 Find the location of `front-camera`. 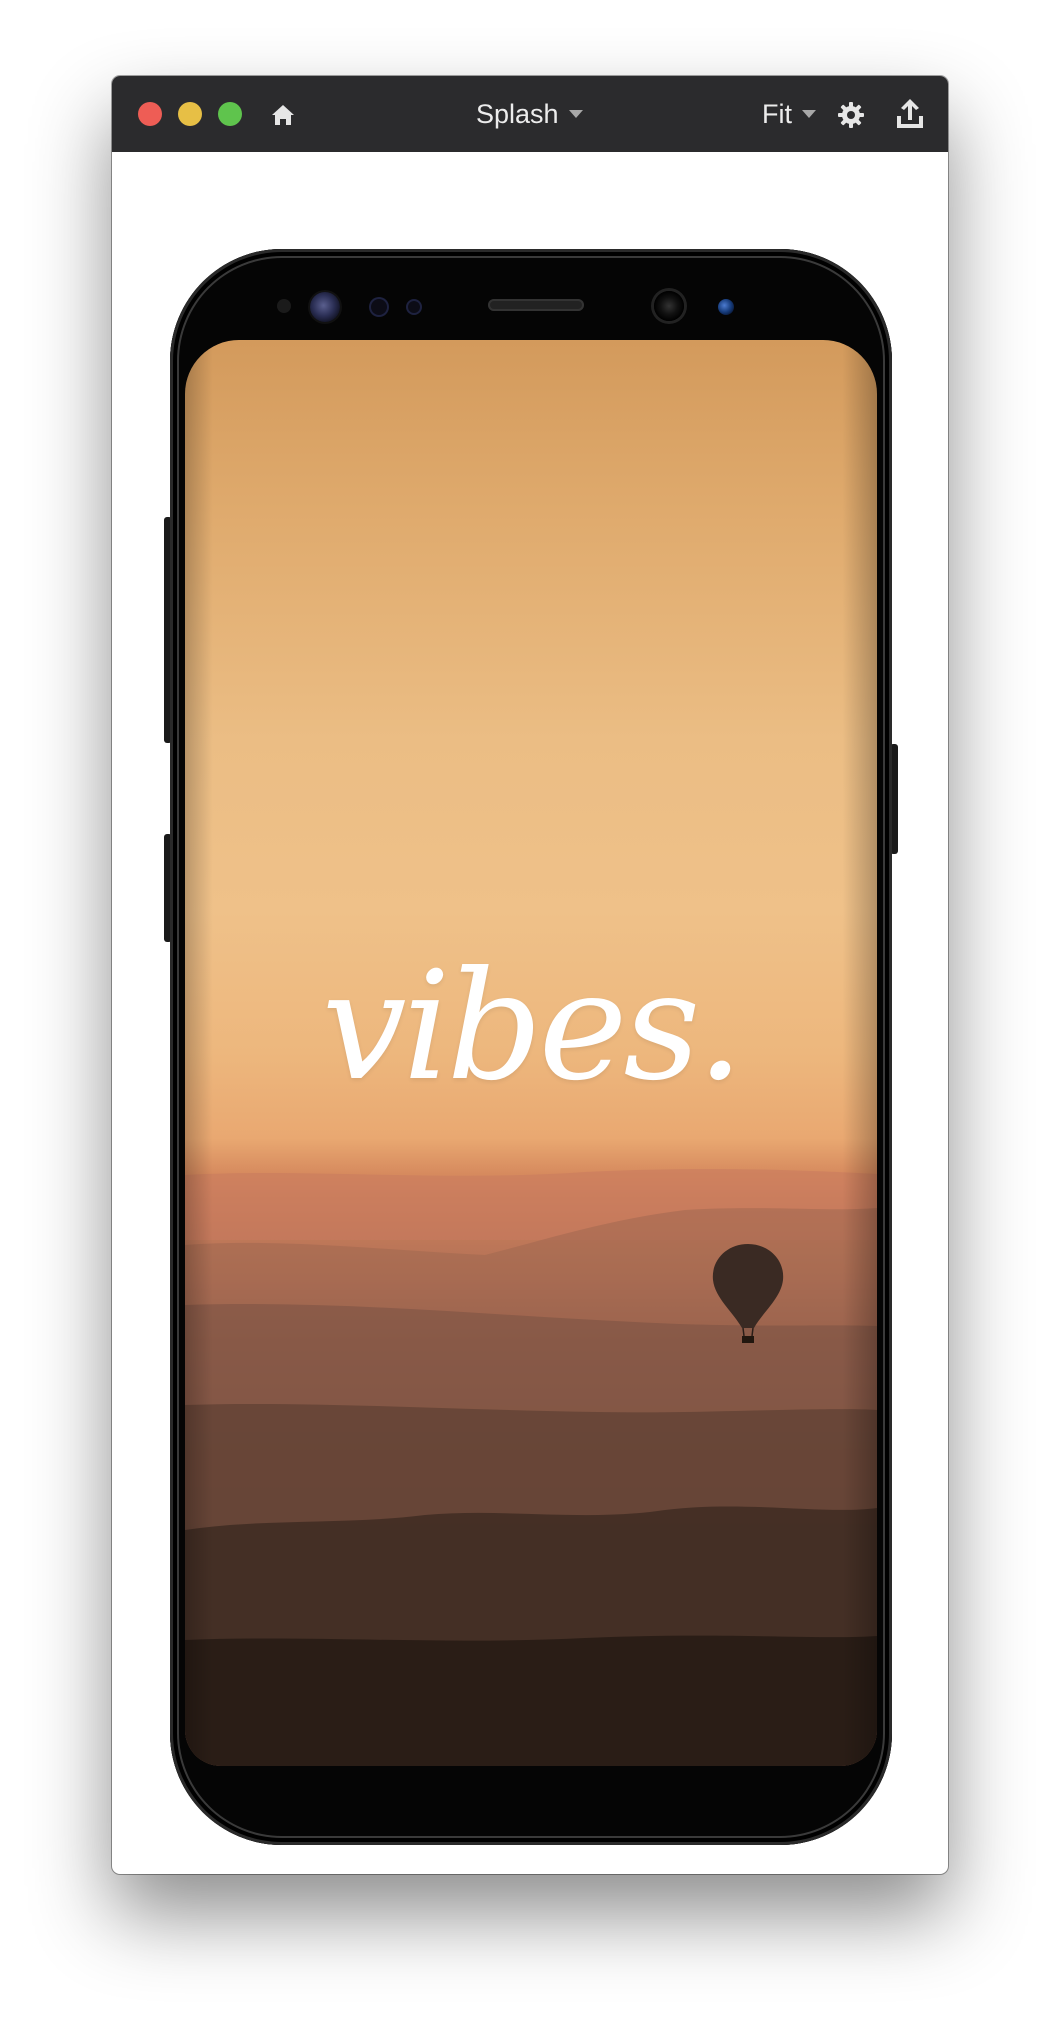

front-camera is located at coordinates (669, 306).